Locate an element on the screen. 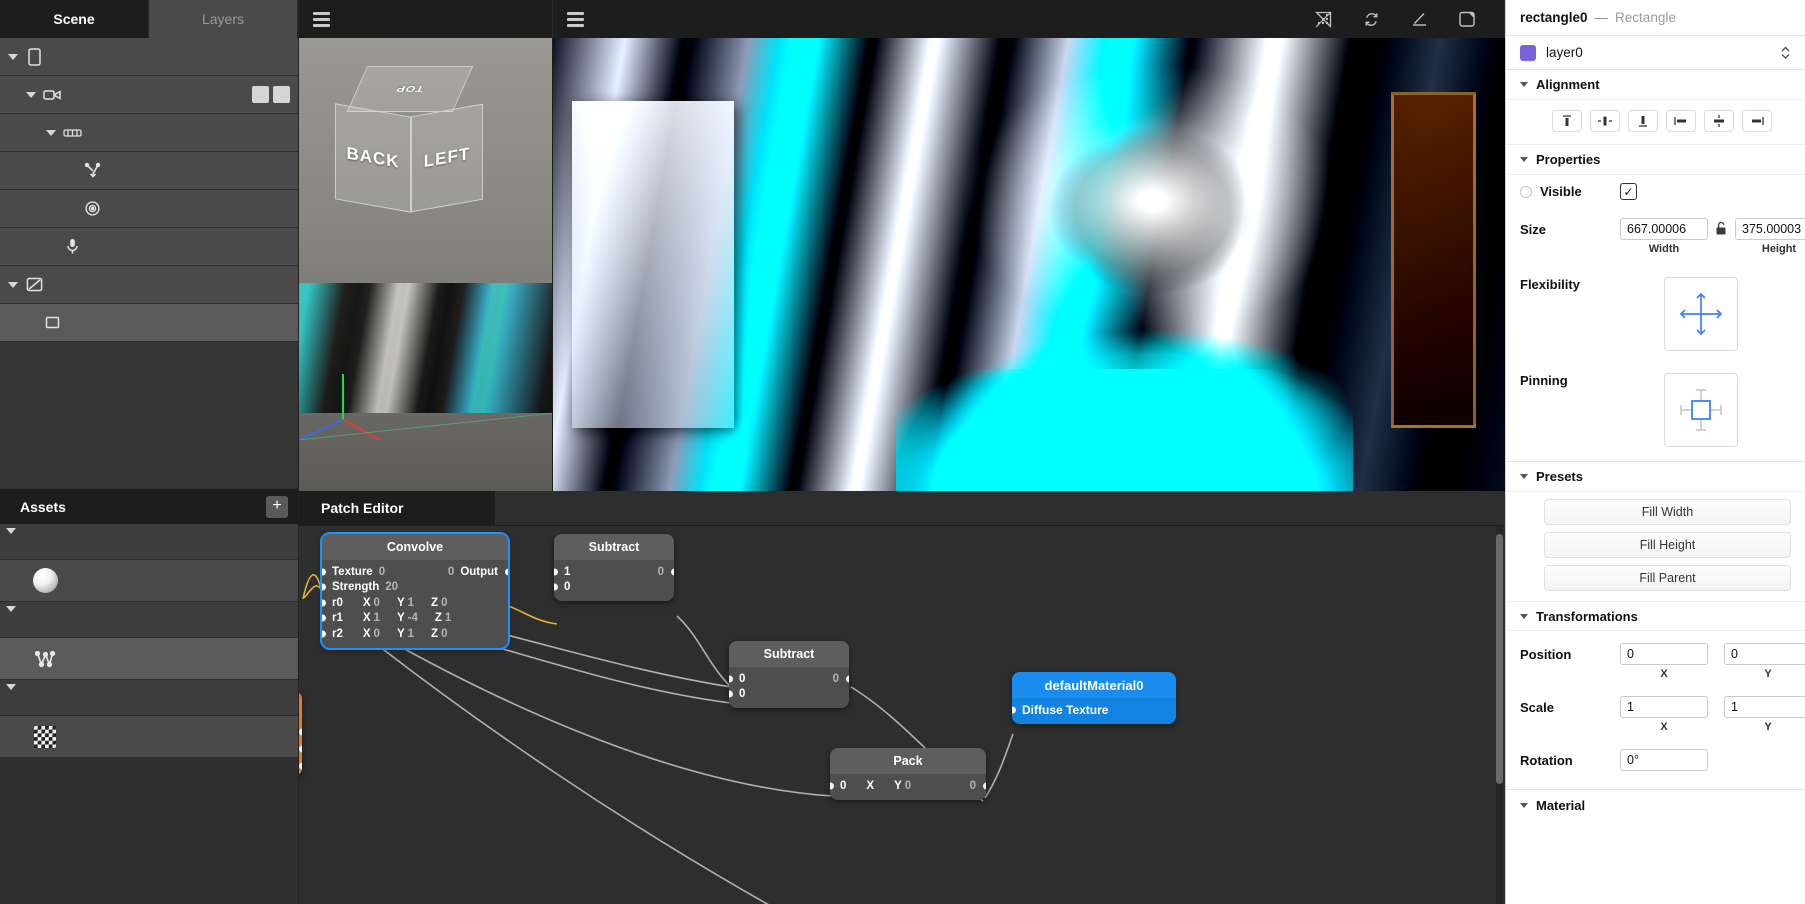 The height and width of the screenshot is (904, 1805). patch-port-row: 0XY00 is located at coordinates (908, 786).